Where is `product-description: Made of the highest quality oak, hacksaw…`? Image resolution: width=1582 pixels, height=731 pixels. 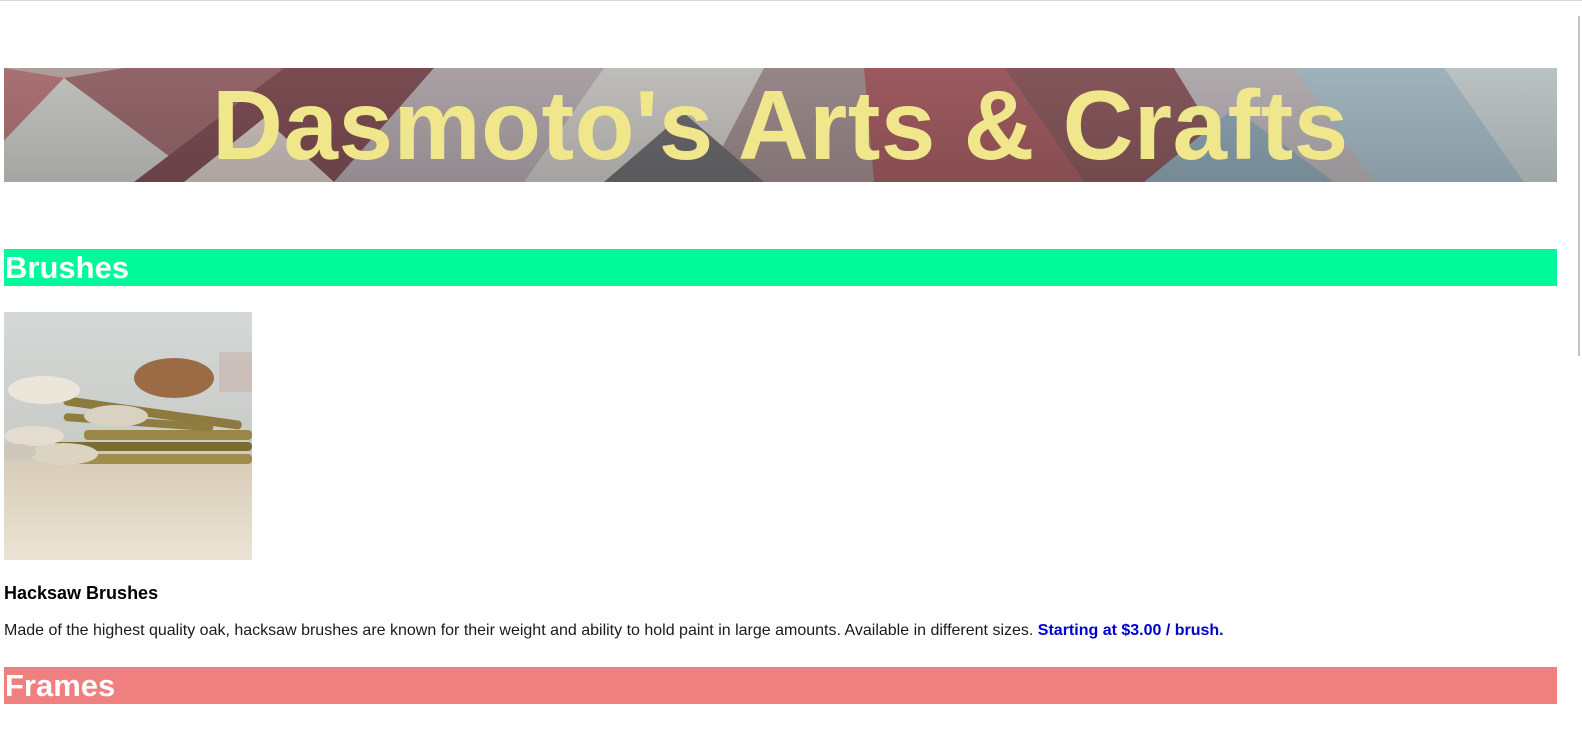 product-description: Made of the highest quality oak, hacksaw… is located at coordinates (754, 631).